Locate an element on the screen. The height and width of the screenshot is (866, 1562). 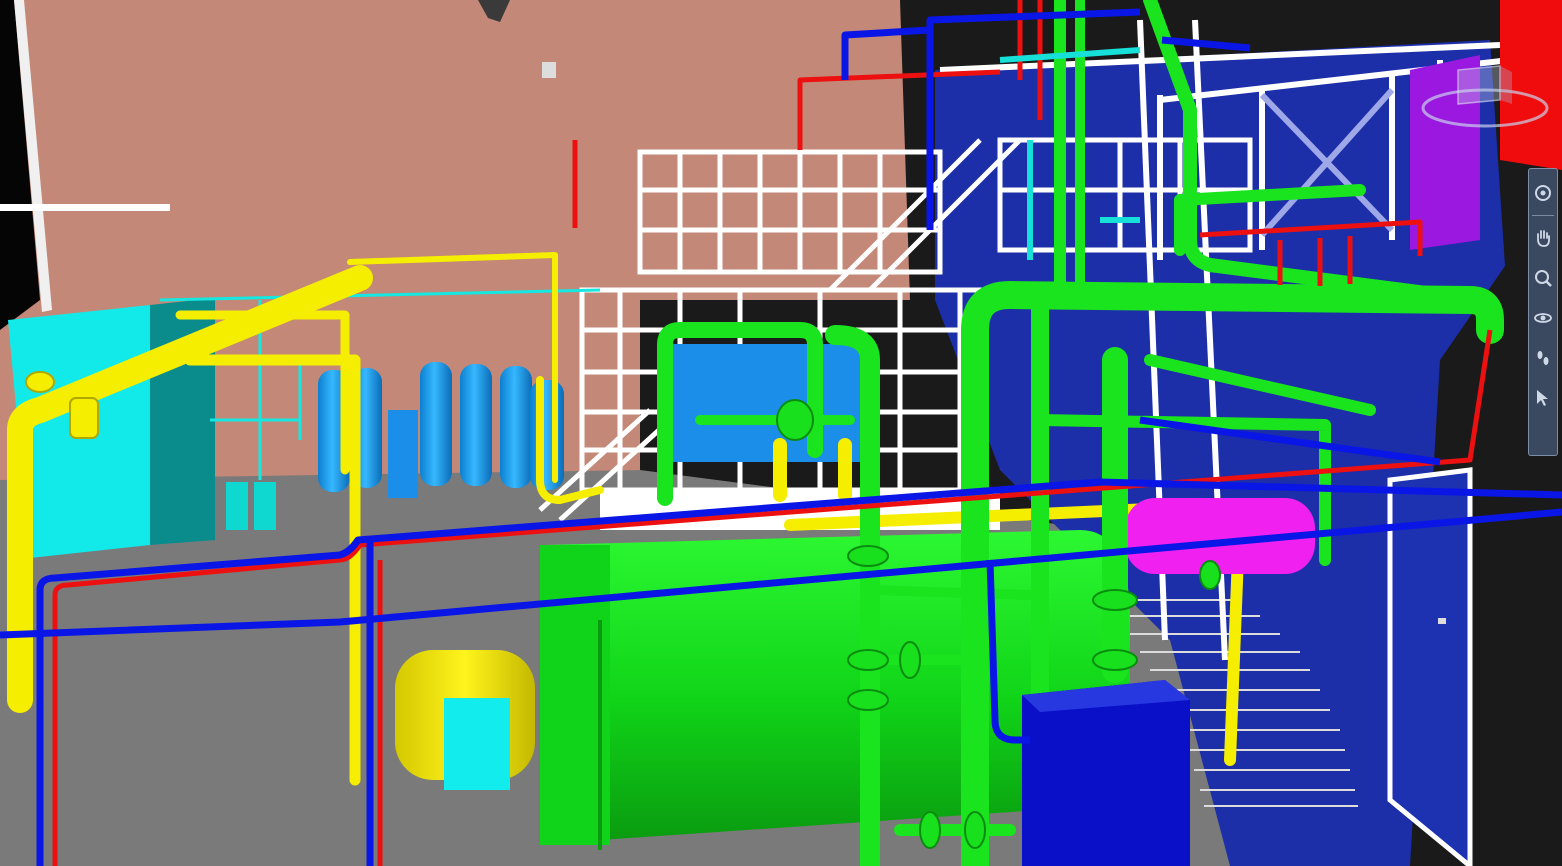
nav-separator is located at coordinates (1543, 215).